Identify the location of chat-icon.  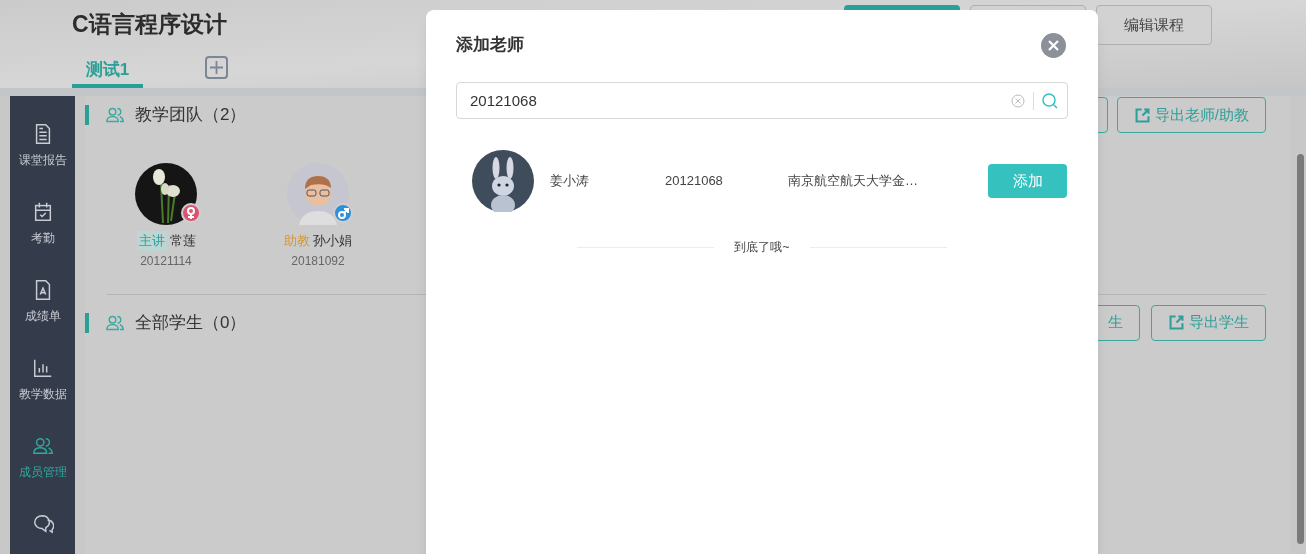
(42, 524).